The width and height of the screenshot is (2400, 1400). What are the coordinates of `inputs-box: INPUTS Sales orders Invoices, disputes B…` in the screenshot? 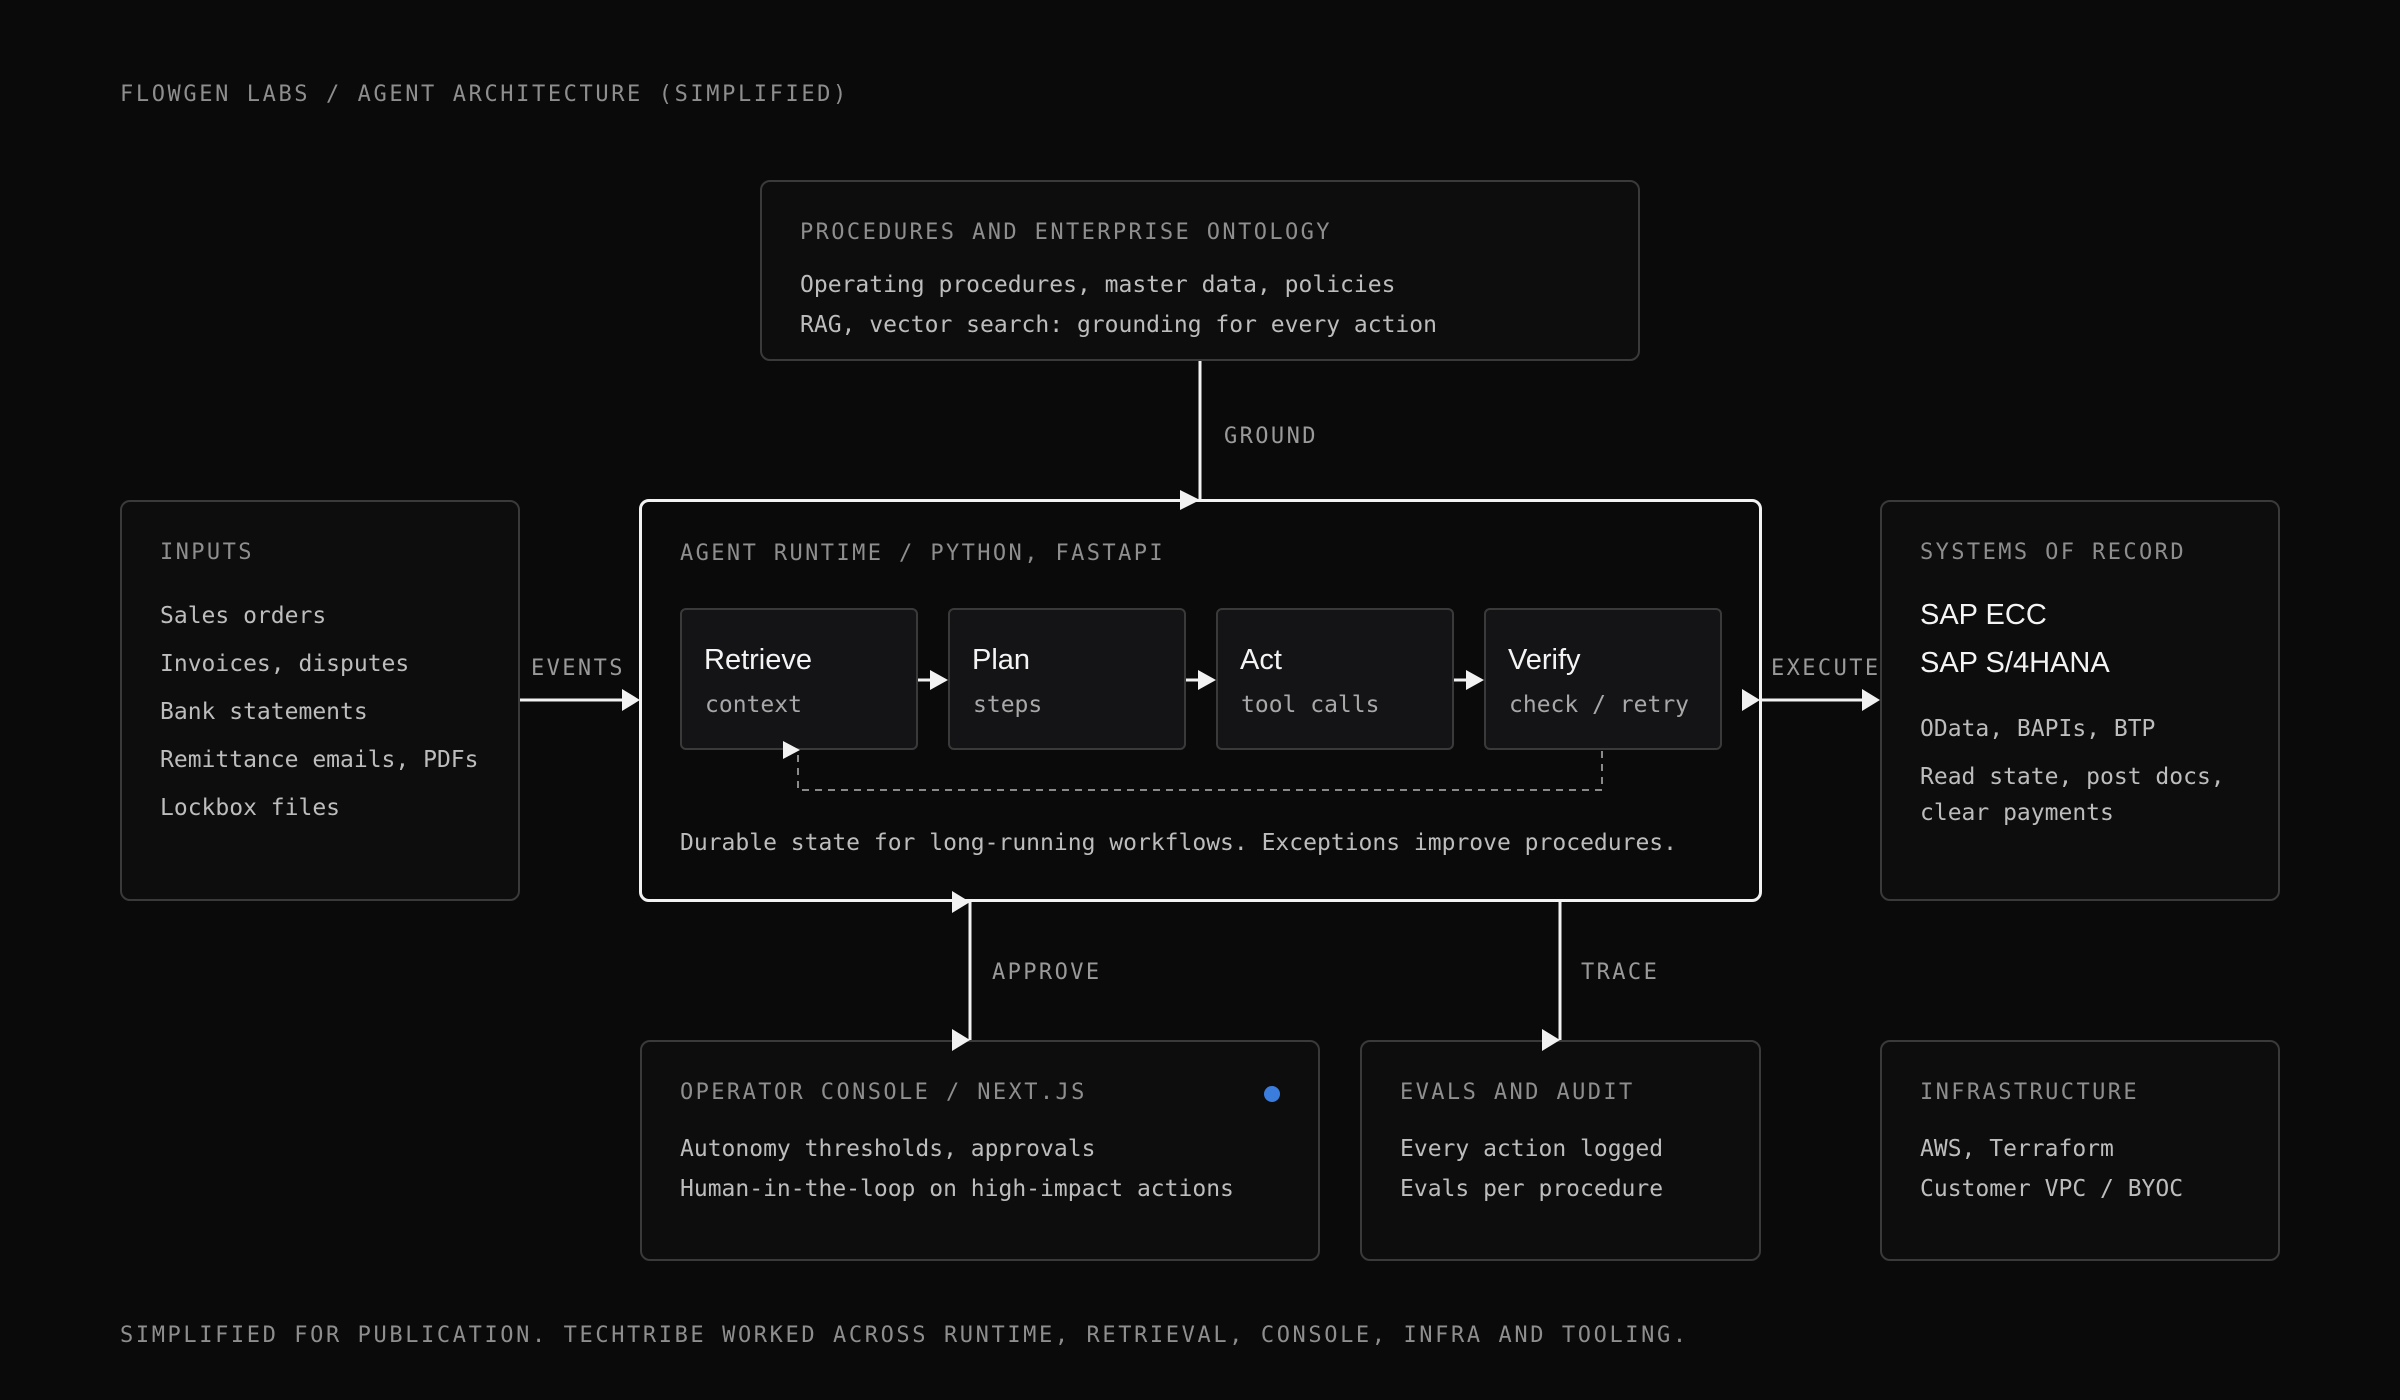 It's located at (320, 700).